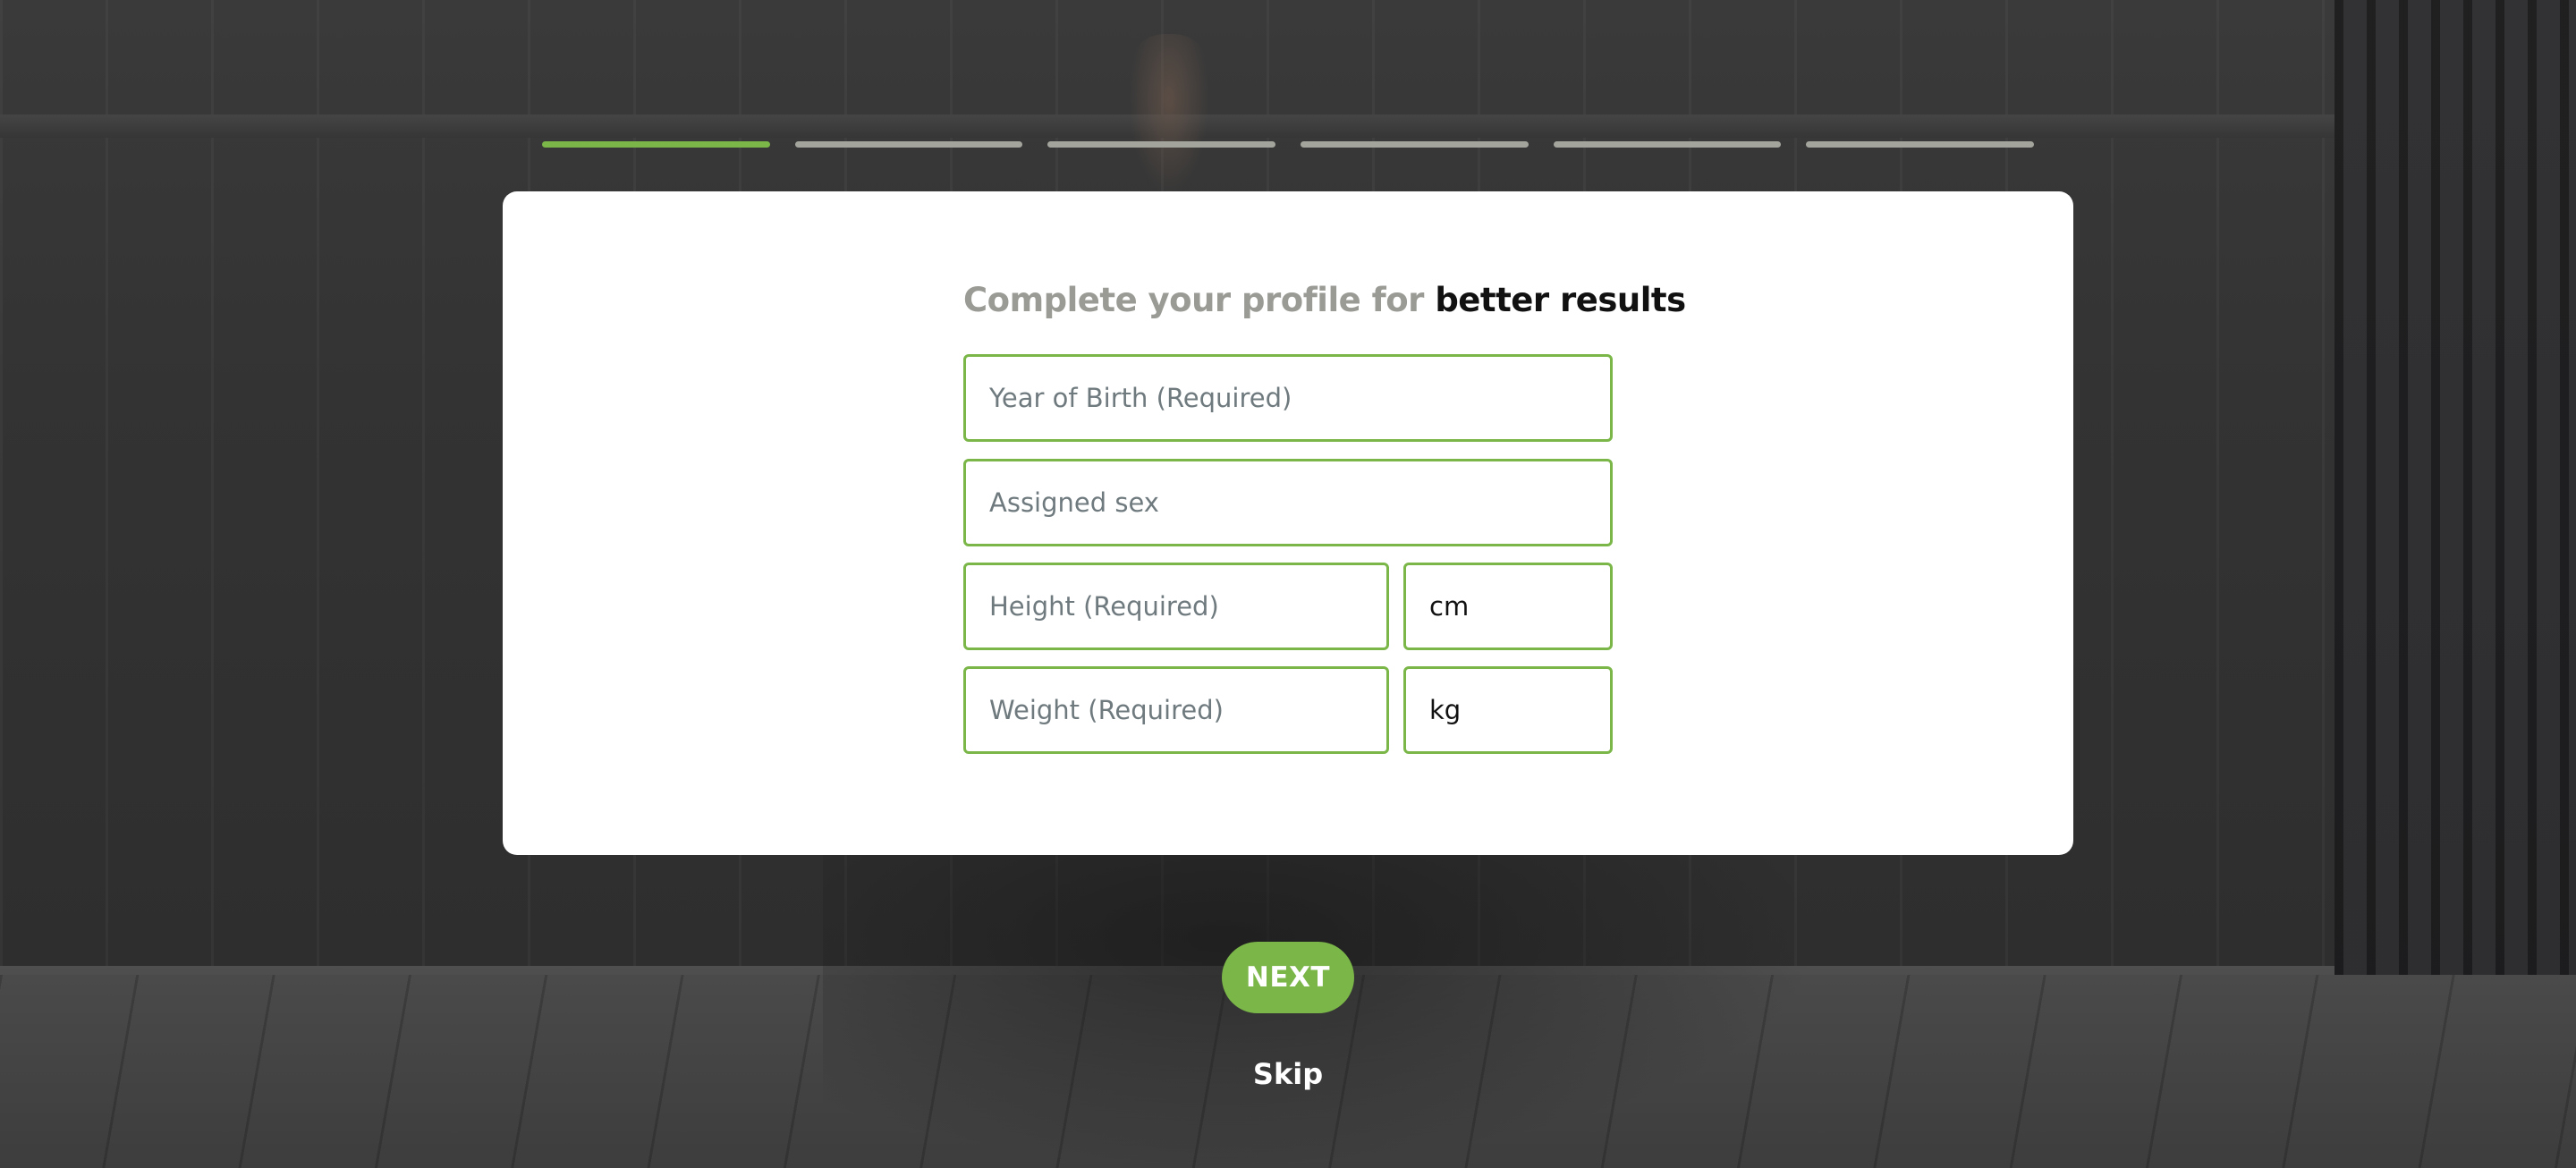 This screenshot has width=2576, height=1168. I want to click on assigned-sex-field: Assigned sex, so click(1288, 502).